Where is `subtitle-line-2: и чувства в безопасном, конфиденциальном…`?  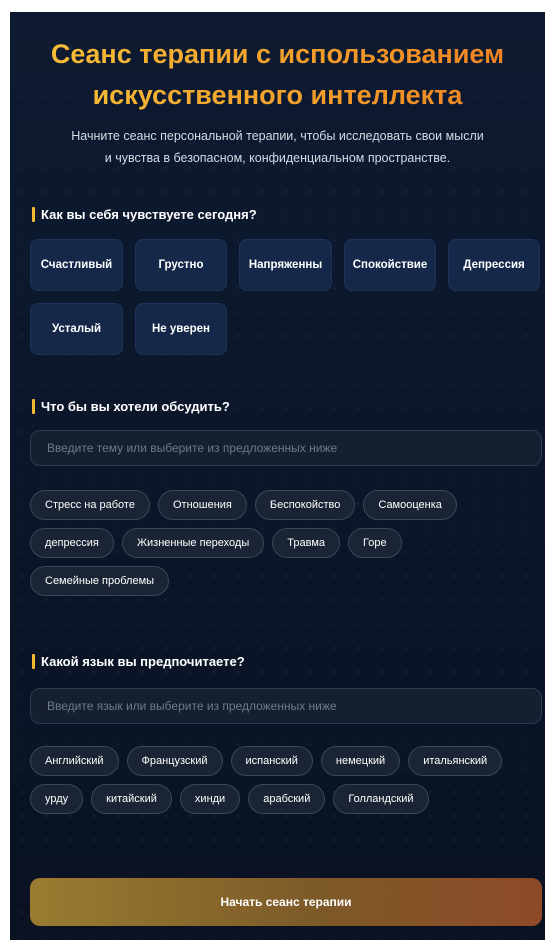 subtitle-line-2: и чувства в безопасном, конфиденциальном… is located at coordinates (277, 158).